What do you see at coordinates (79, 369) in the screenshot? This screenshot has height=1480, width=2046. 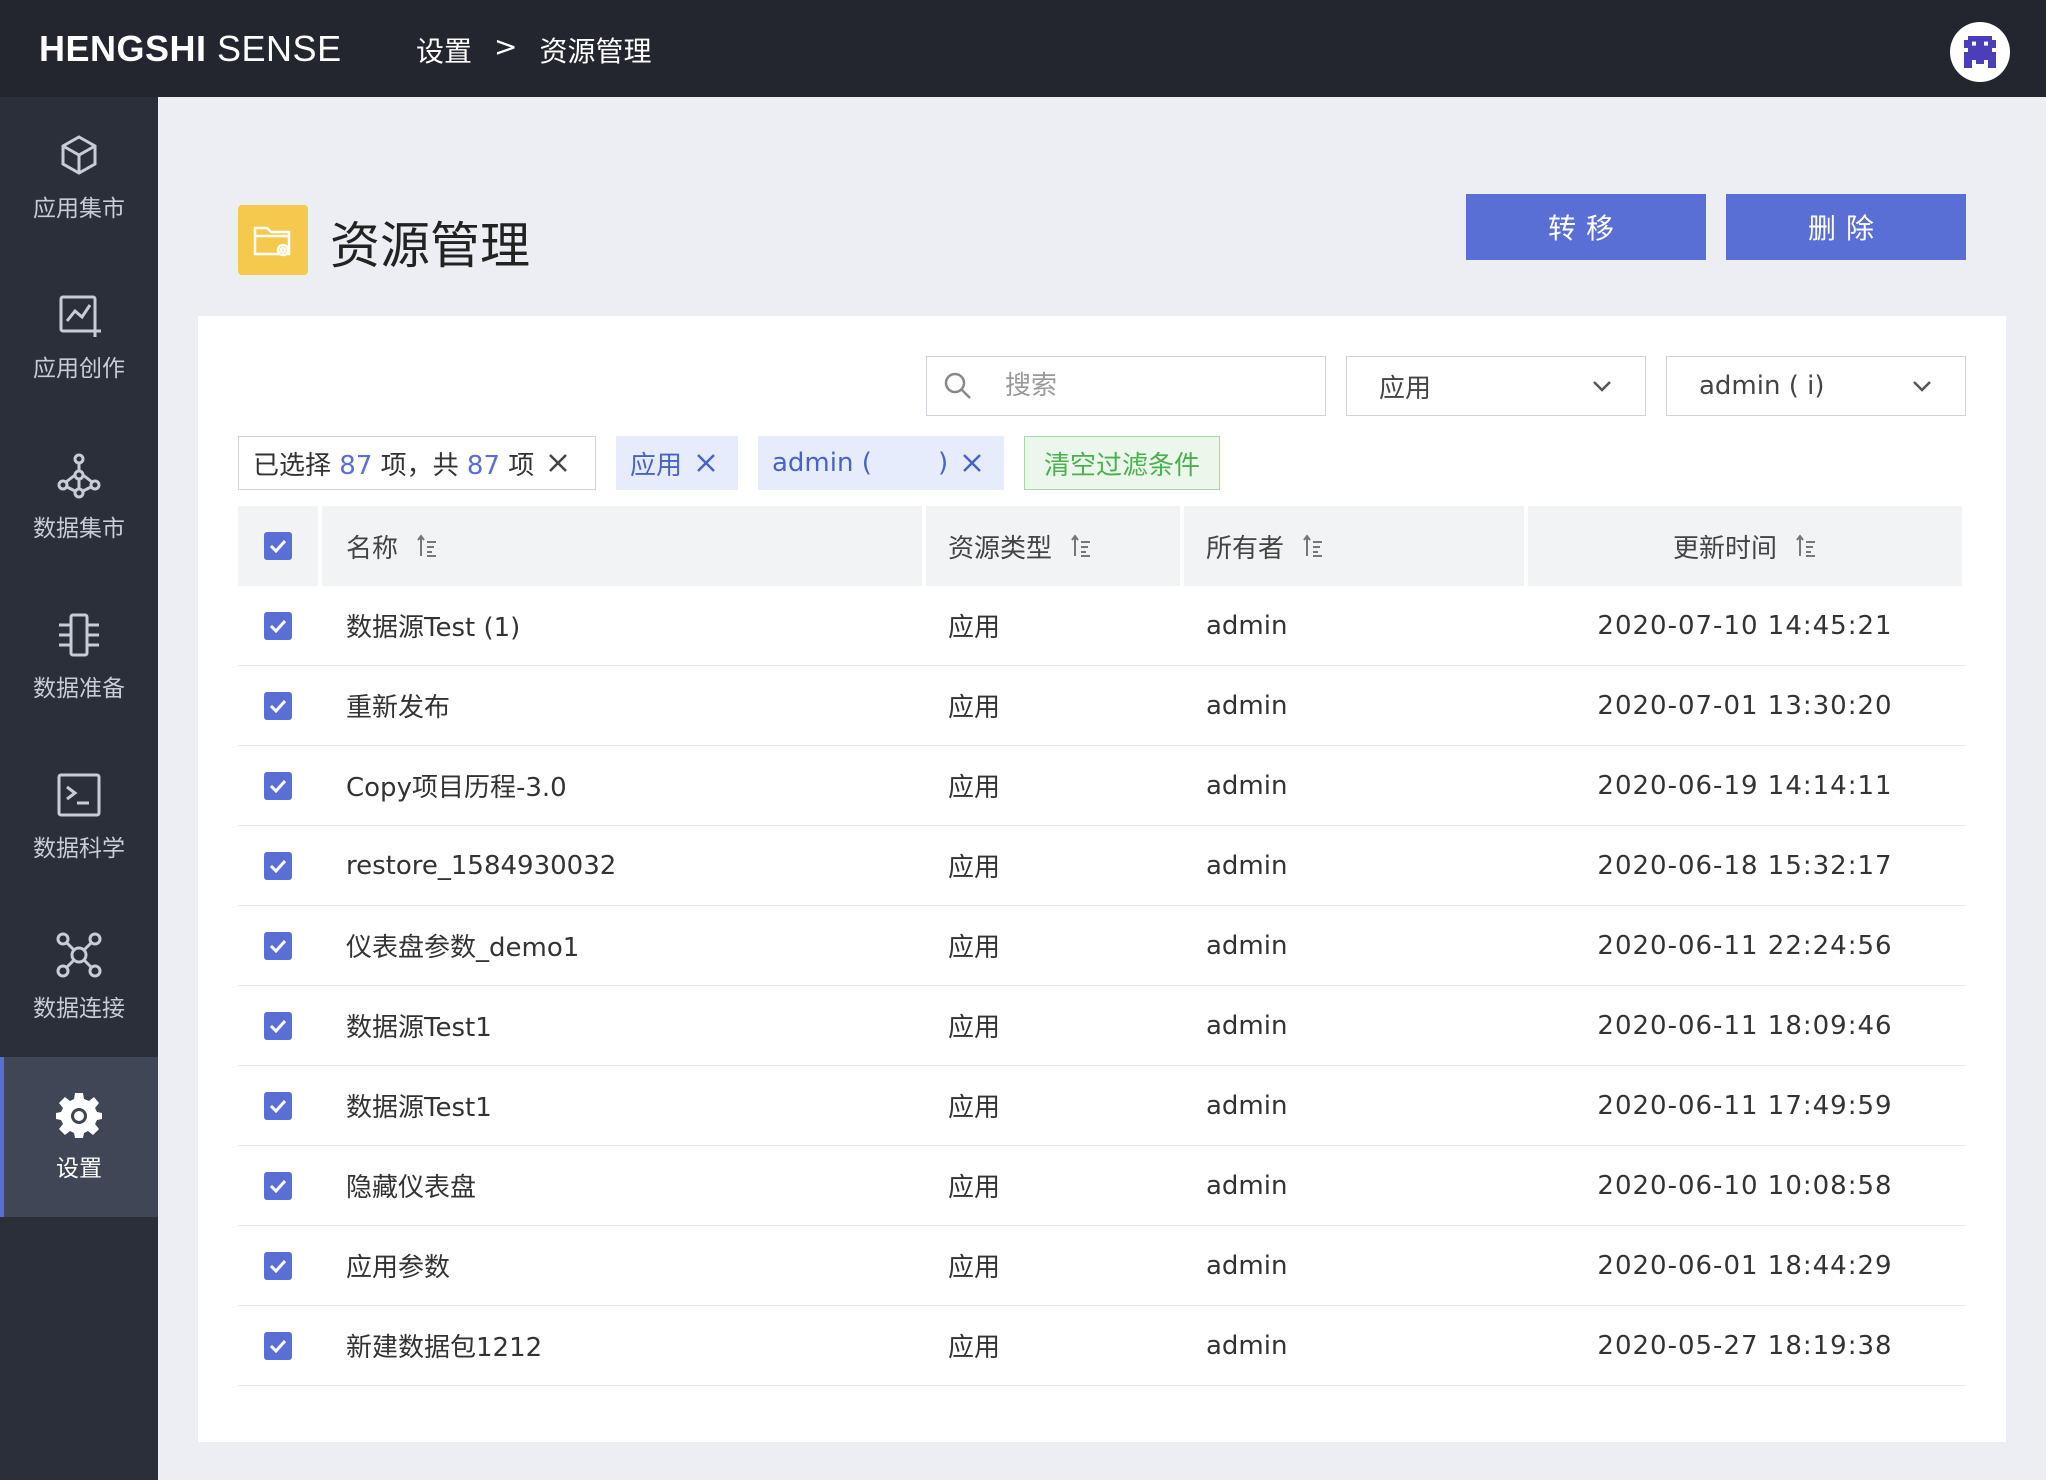 I see `sidebar-item-label: 应用创作` at bounding box center [79, 369].